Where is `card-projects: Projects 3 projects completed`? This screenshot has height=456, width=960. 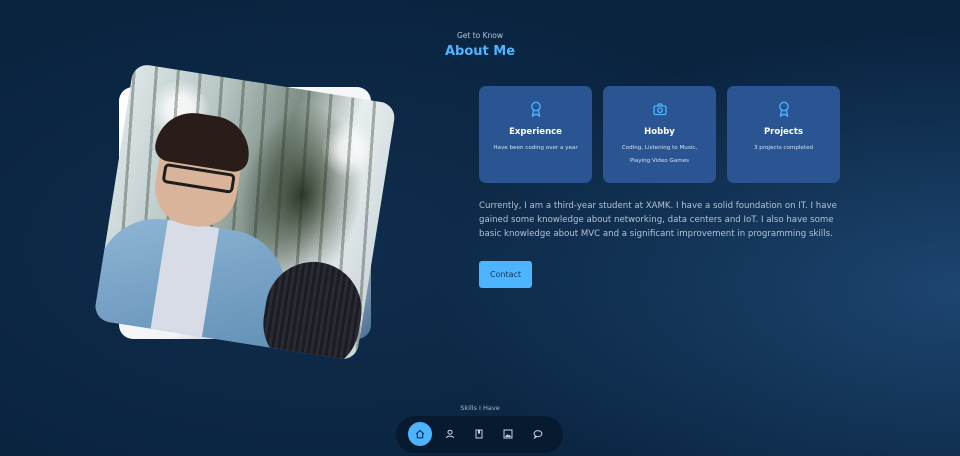
card-projects: Projects 3 projects completed is located at coordinates (783, 134).